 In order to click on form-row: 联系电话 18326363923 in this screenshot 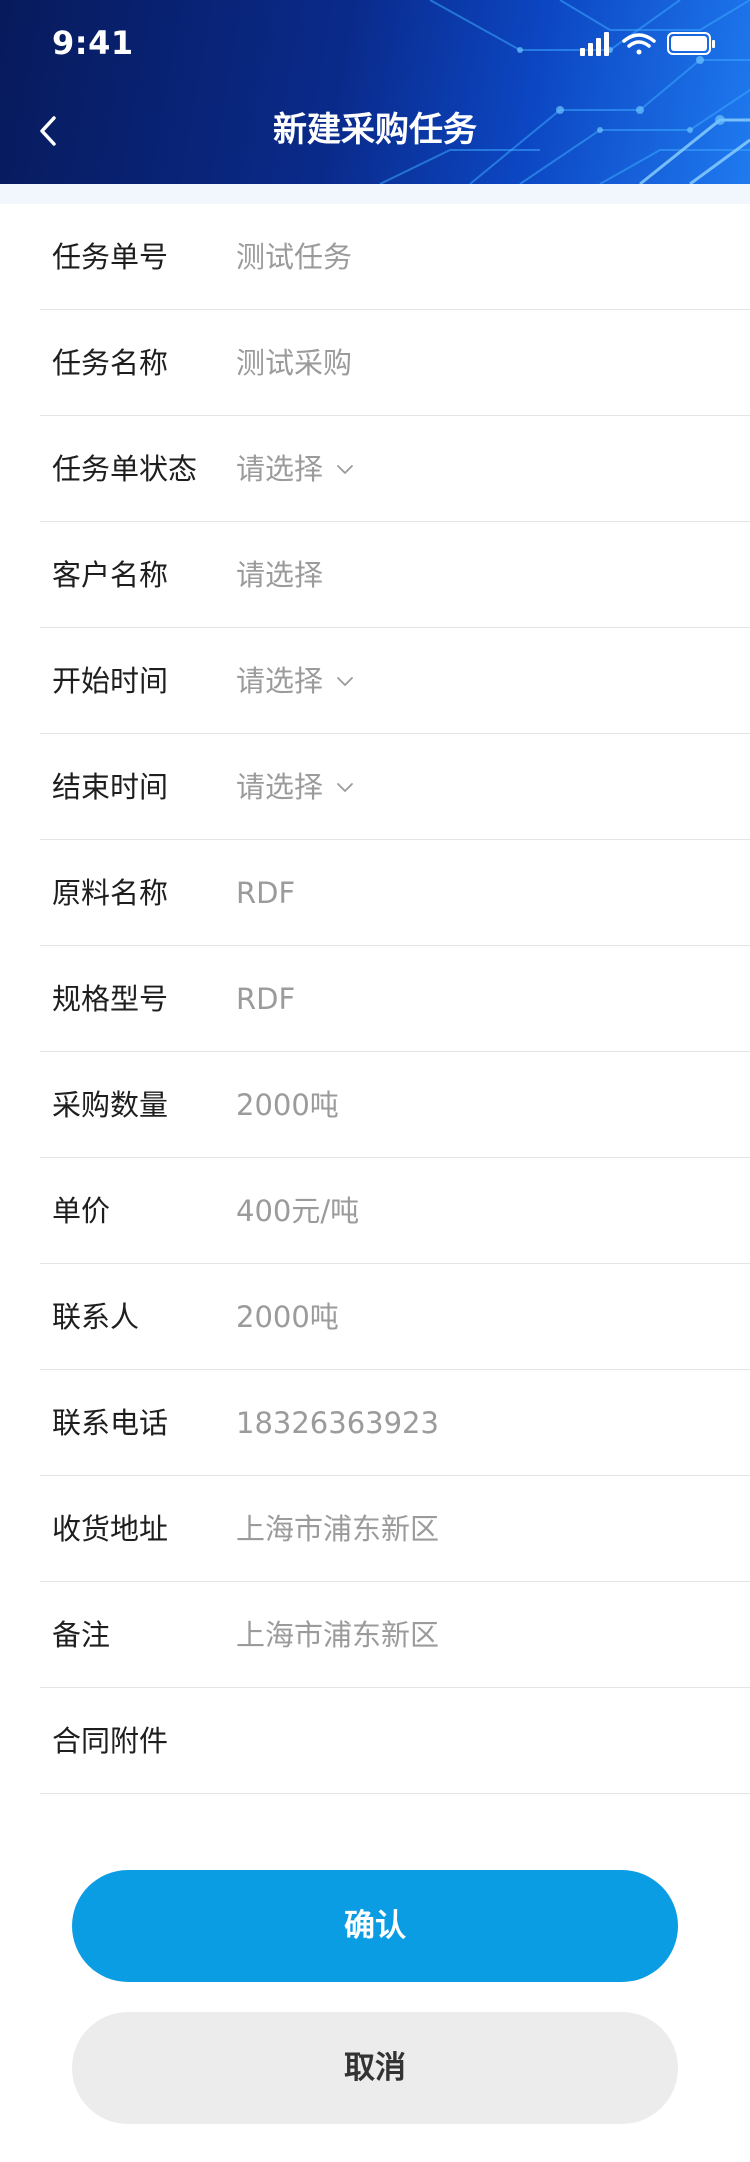, I will do `click(395, 1423)`.